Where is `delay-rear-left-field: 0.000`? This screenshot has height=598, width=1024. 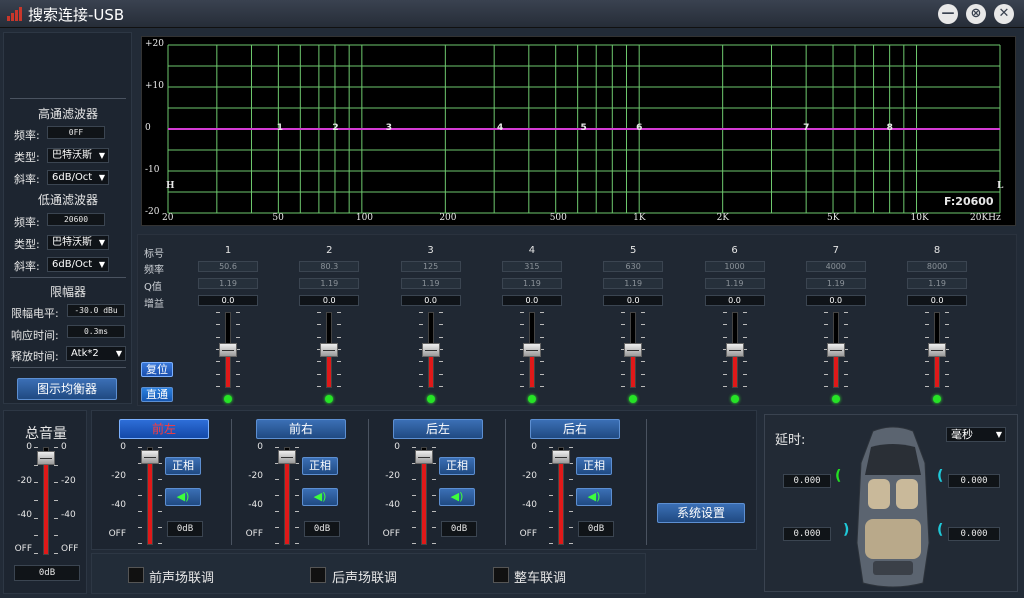 delay-rear-left-field: 0.000 is located at coordinates (807, 534).